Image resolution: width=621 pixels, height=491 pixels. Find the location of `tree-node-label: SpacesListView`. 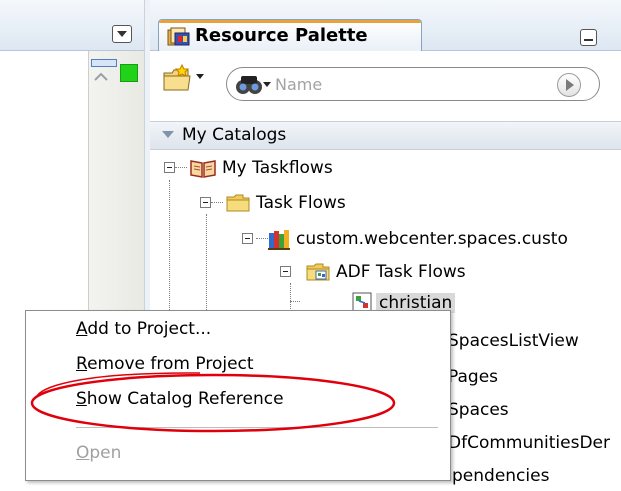

tree-node-label: SpacesListView is located at coordinates (513, 341).